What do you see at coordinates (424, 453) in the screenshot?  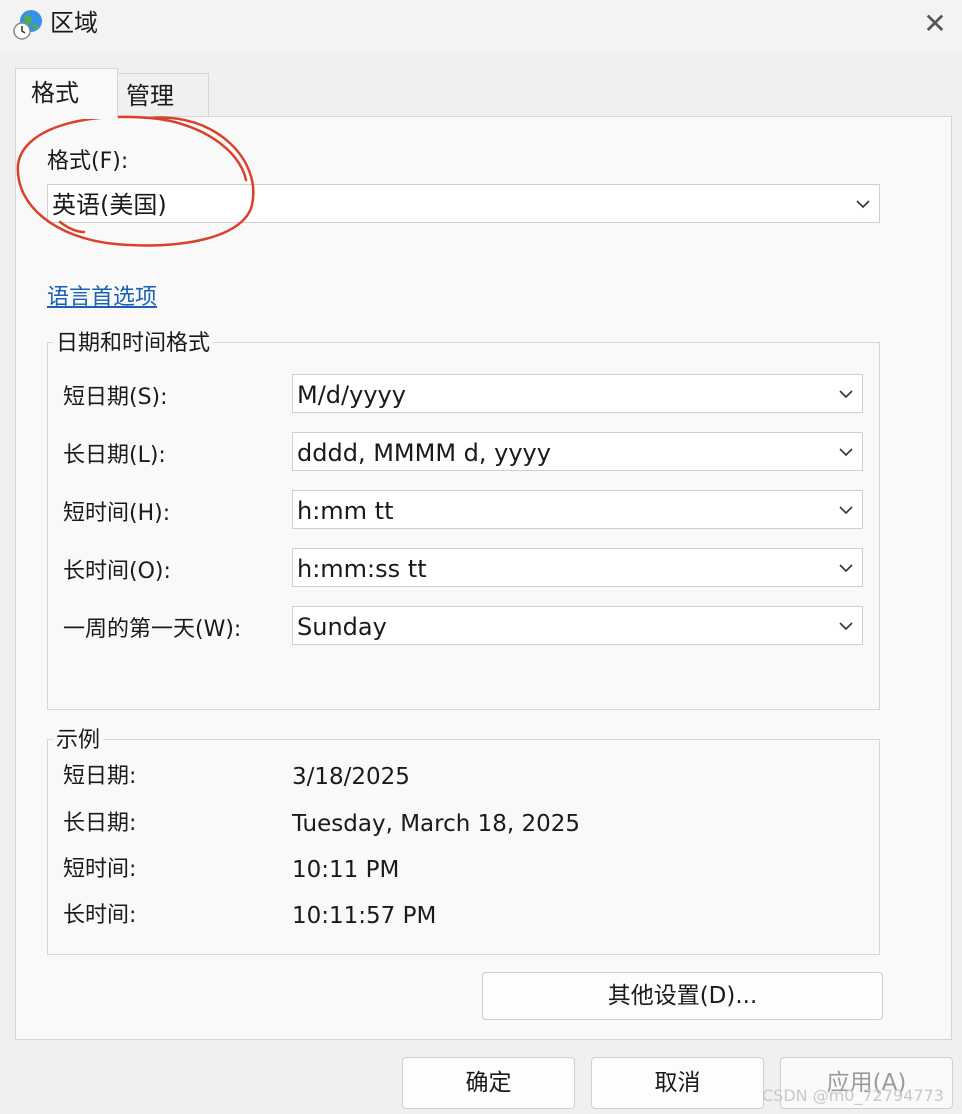 I see `long-date-value: dddd, MMMM d, yyyy` at bounding box center [424, 453].